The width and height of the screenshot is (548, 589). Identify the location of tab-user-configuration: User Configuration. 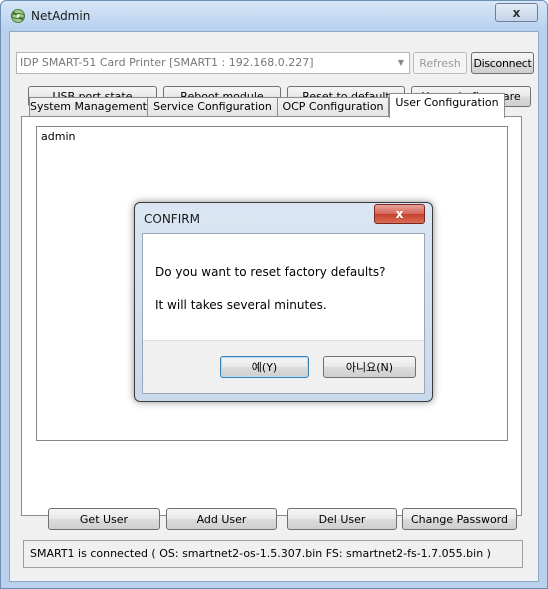
(447, 105).